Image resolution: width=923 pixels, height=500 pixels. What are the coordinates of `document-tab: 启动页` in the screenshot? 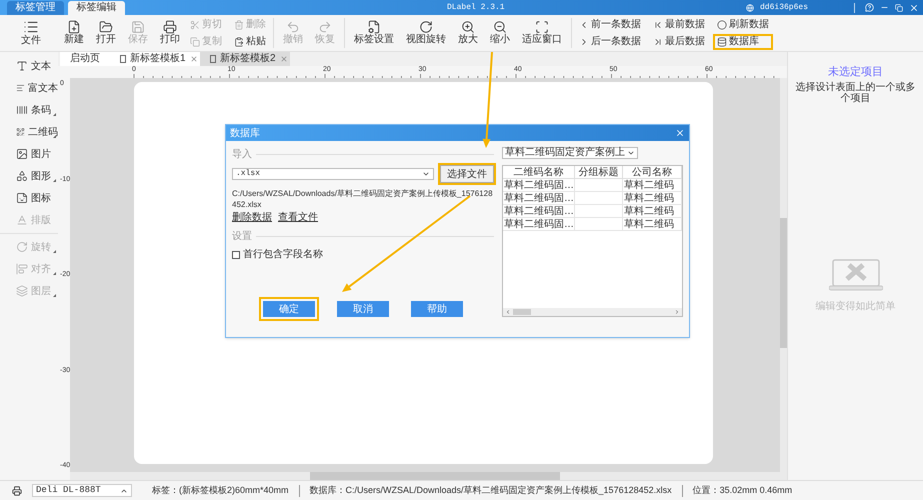 It's located at (85, 59).